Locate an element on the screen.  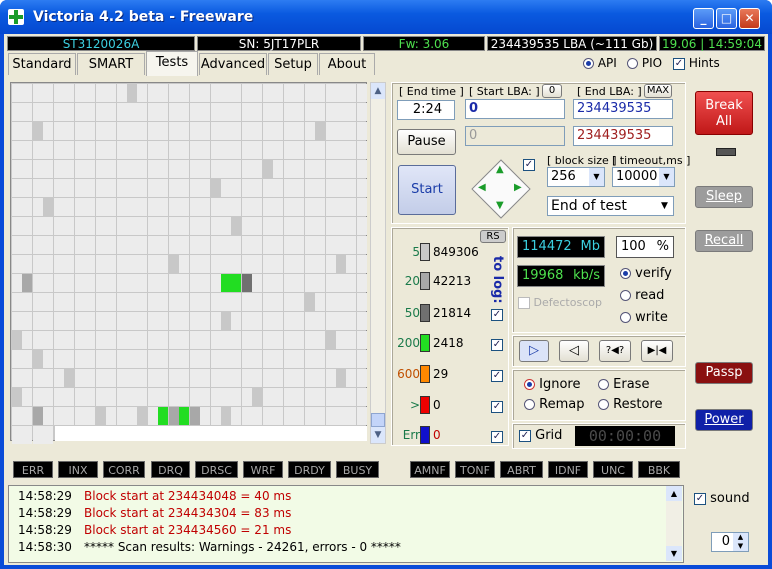
grid-checkbox: ✓ is located at coordinates (525, 435).